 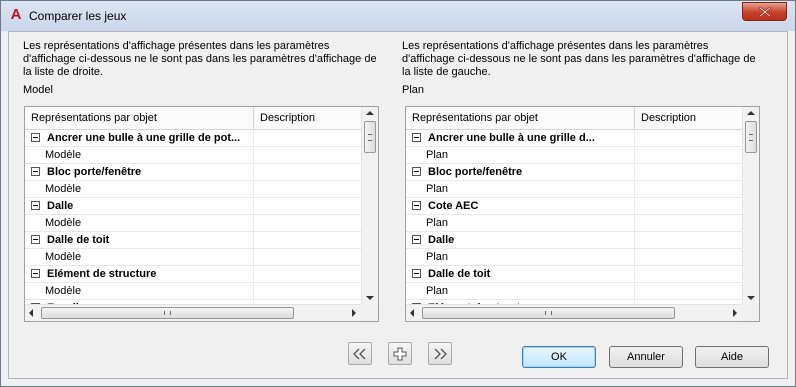 I want to click on close-button, so click(x=764, y=11).